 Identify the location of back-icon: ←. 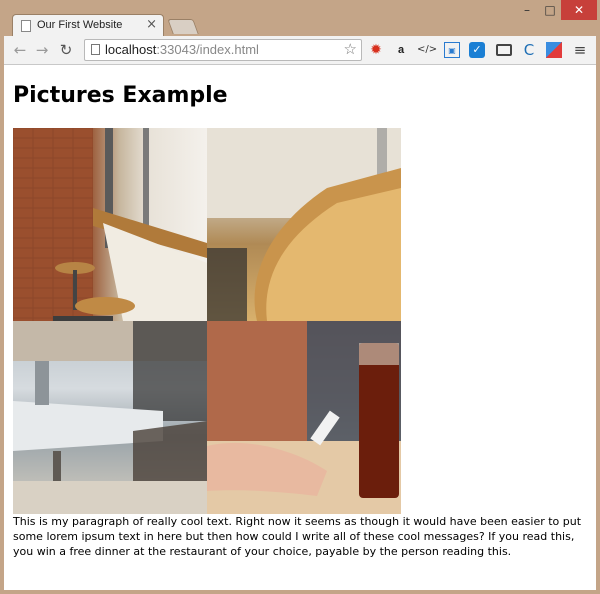
(20, 50).